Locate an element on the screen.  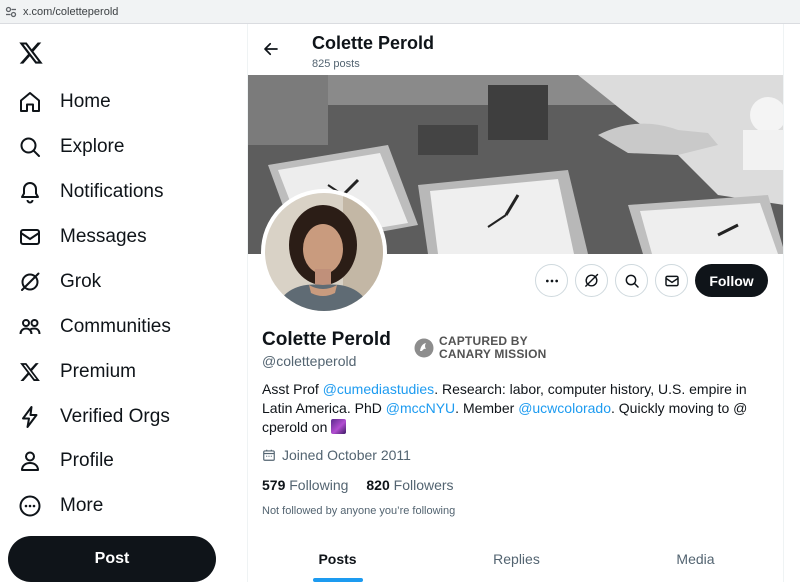
following-count: 579 is located at coordinates (274, 485).